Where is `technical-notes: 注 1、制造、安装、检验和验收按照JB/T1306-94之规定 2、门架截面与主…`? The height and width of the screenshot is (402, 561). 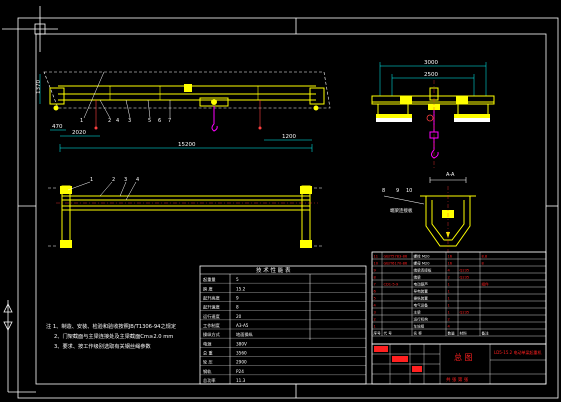
technical-notes: 注 1、制造、安装、检验和验收按照JB/T1306-94之规定 2、门架截面与主… is located at coordinates (111, 336).